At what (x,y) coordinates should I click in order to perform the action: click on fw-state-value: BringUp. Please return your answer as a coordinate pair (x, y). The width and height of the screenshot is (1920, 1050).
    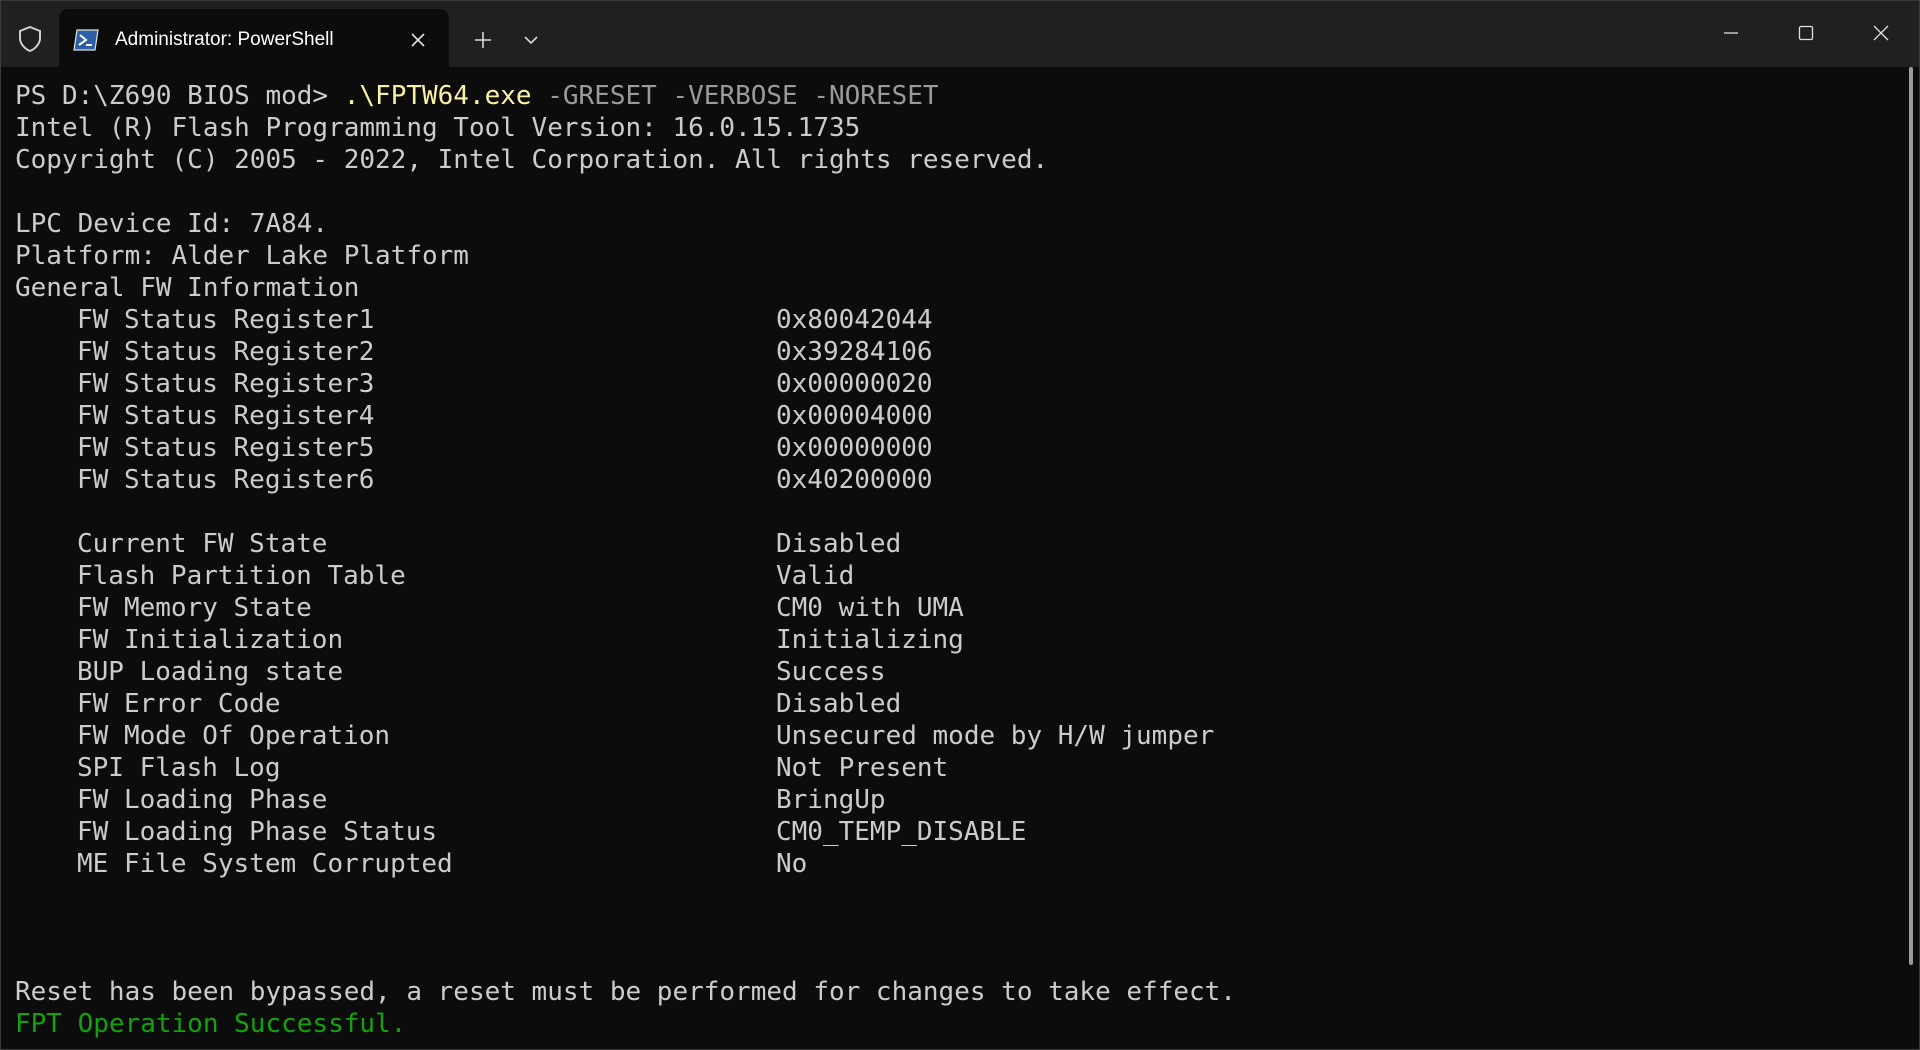
    Looking at the image, I should click on (831, 800).